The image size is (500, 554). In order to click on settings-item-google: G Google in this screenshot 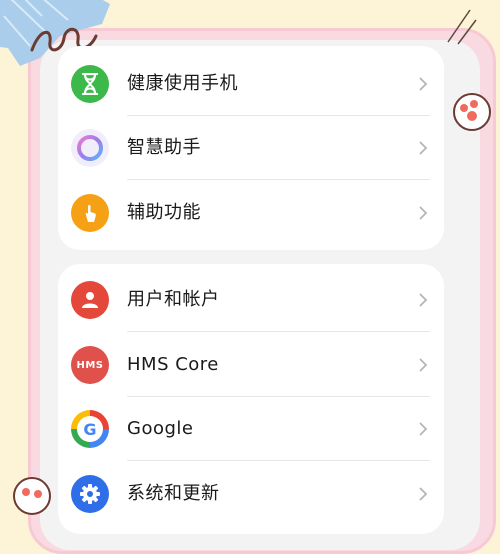, I will do `click(251, 429)`.